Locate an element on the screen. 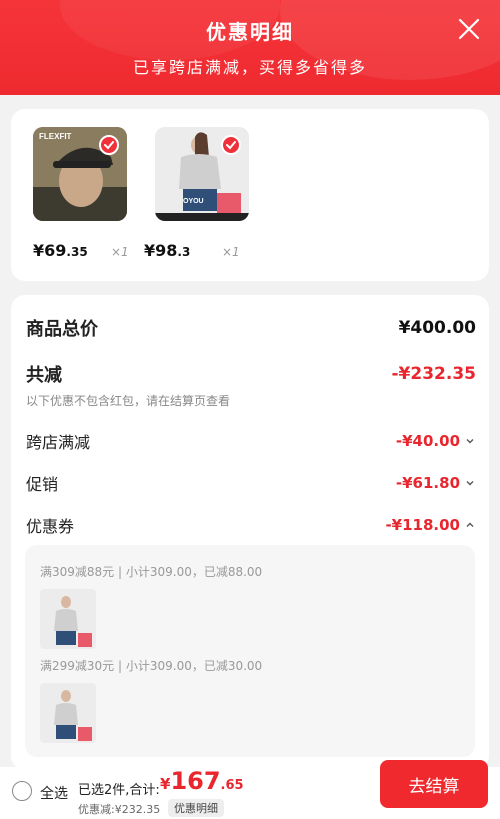 Image resolution: width=500 pixels, height=819 pixels. svg-text: FLEXFIT is located at coordinates (55, 136).